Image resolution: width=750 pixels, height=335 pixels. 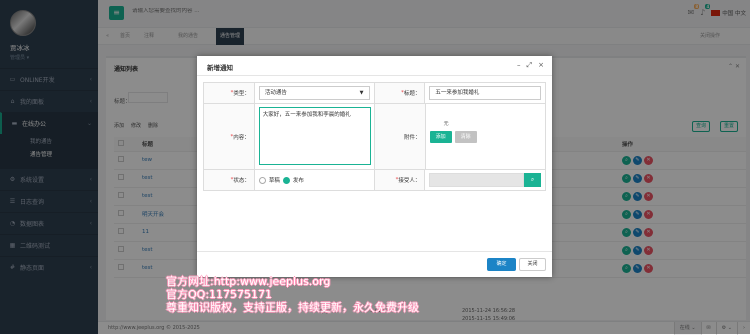 I want to click on watermark-line: 尊重知识版权，支持正版，持续更新，永久免费升级, so click(x=292, y=307).